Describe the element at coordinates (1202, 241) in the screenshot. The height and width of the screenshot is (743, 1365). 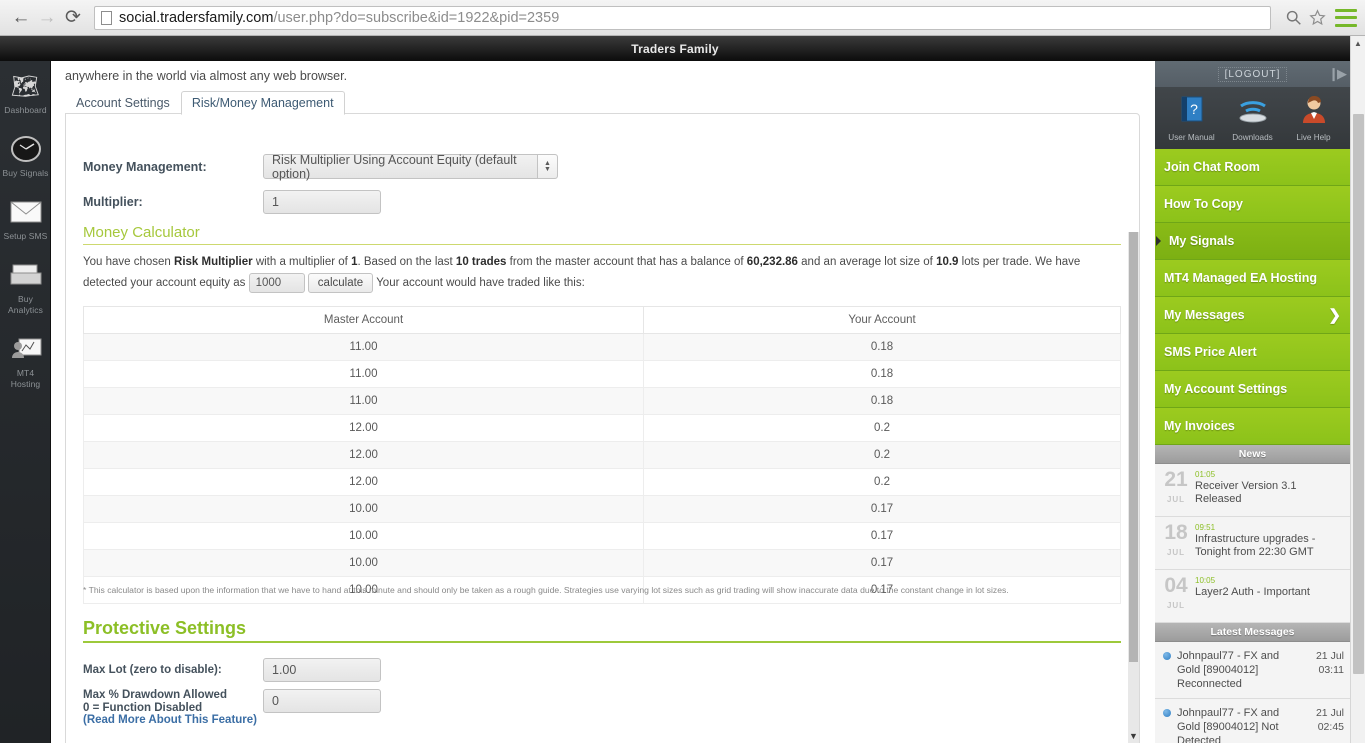
I see `sidebar-item-label: My Signals` at that location.